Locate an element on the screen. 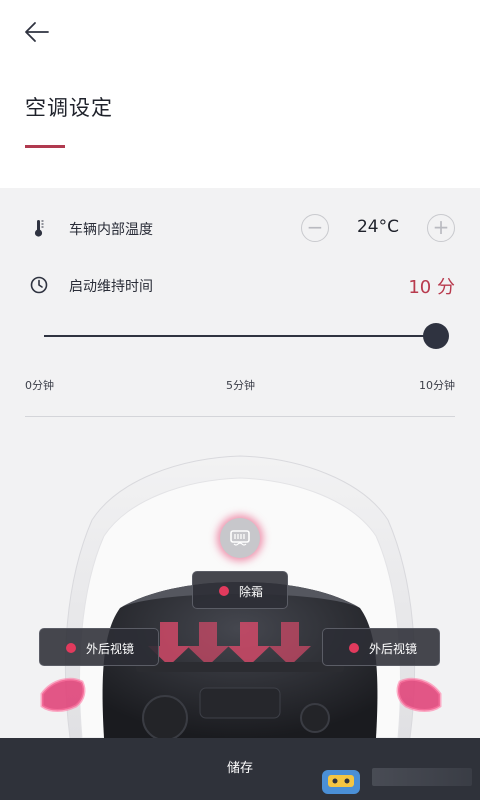 Image resolution: width=480 pixels, height=800 pixels. arrow-left-icon is located at coordinates (37, 32).